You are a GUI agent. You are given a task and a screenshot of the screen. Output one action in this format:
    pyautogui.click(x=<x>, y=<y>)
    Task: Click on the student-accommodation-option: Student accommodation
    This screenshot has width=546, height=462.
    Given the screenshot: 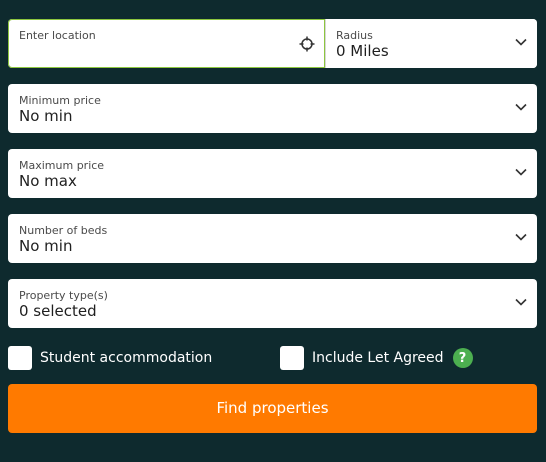 What is the action you would take?
    pyautogui.click(x=110, y=358)
    